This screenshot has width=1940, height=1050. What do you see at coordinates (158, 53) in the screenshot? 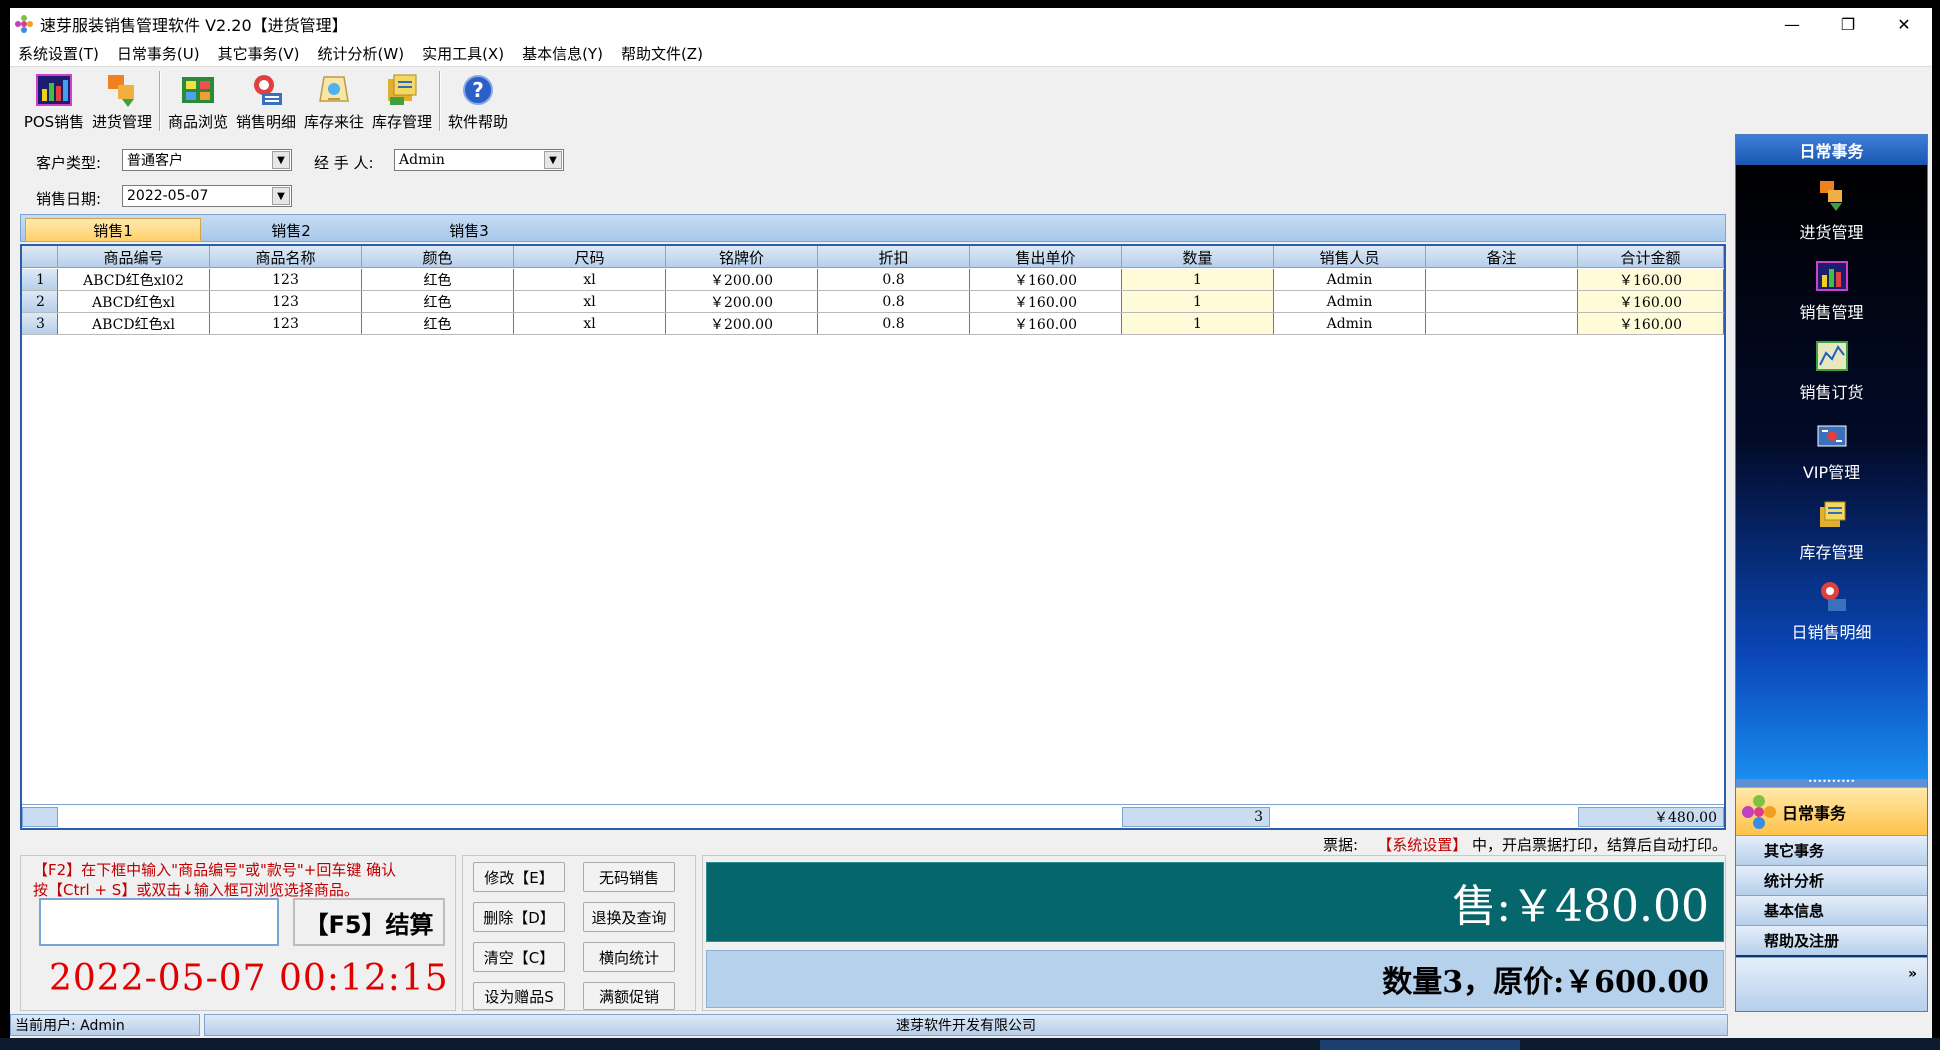
I see `menu-daily-affairs: 日常事务(U)` at bounding box center [158, 53].